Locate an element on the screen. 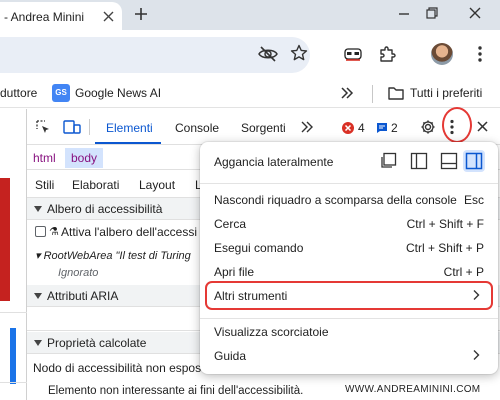  enable-accessibility-tree-checkbox is located at coordinates (40, 231).